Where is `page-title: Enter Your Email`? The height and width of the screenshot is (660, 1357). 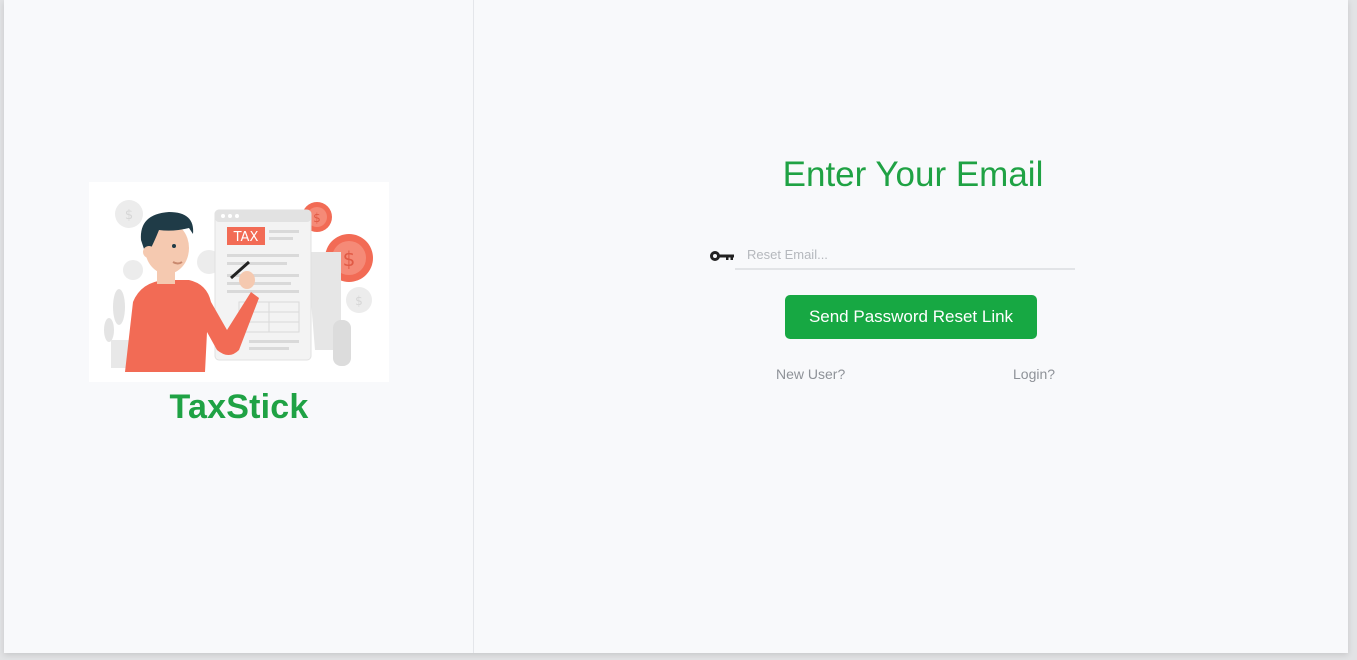 page-title: Enter Your Email is located at coordinates (913, 174).